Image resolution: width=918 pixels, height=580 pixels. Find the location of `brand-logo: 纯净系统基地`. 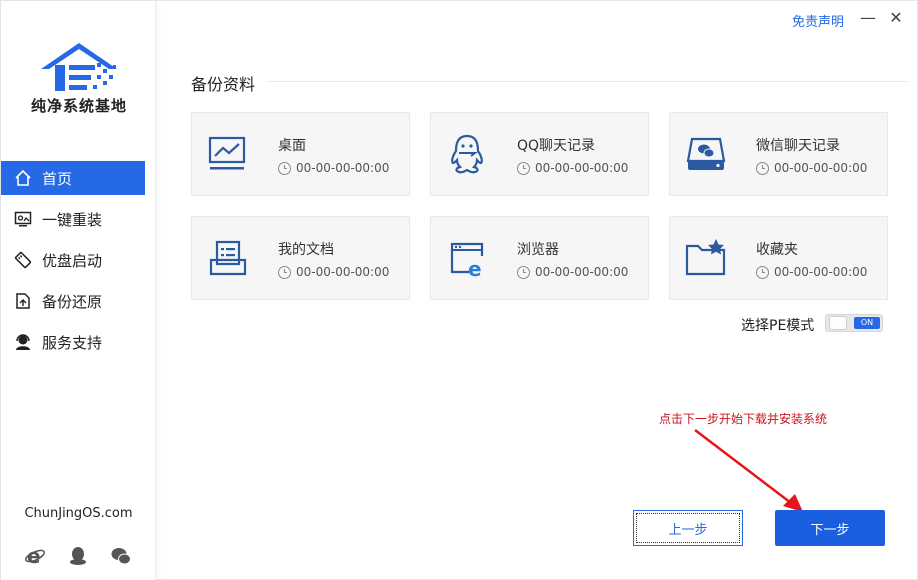

brand-logo: 纯净系统基地 is located at coordinates (79, 78).